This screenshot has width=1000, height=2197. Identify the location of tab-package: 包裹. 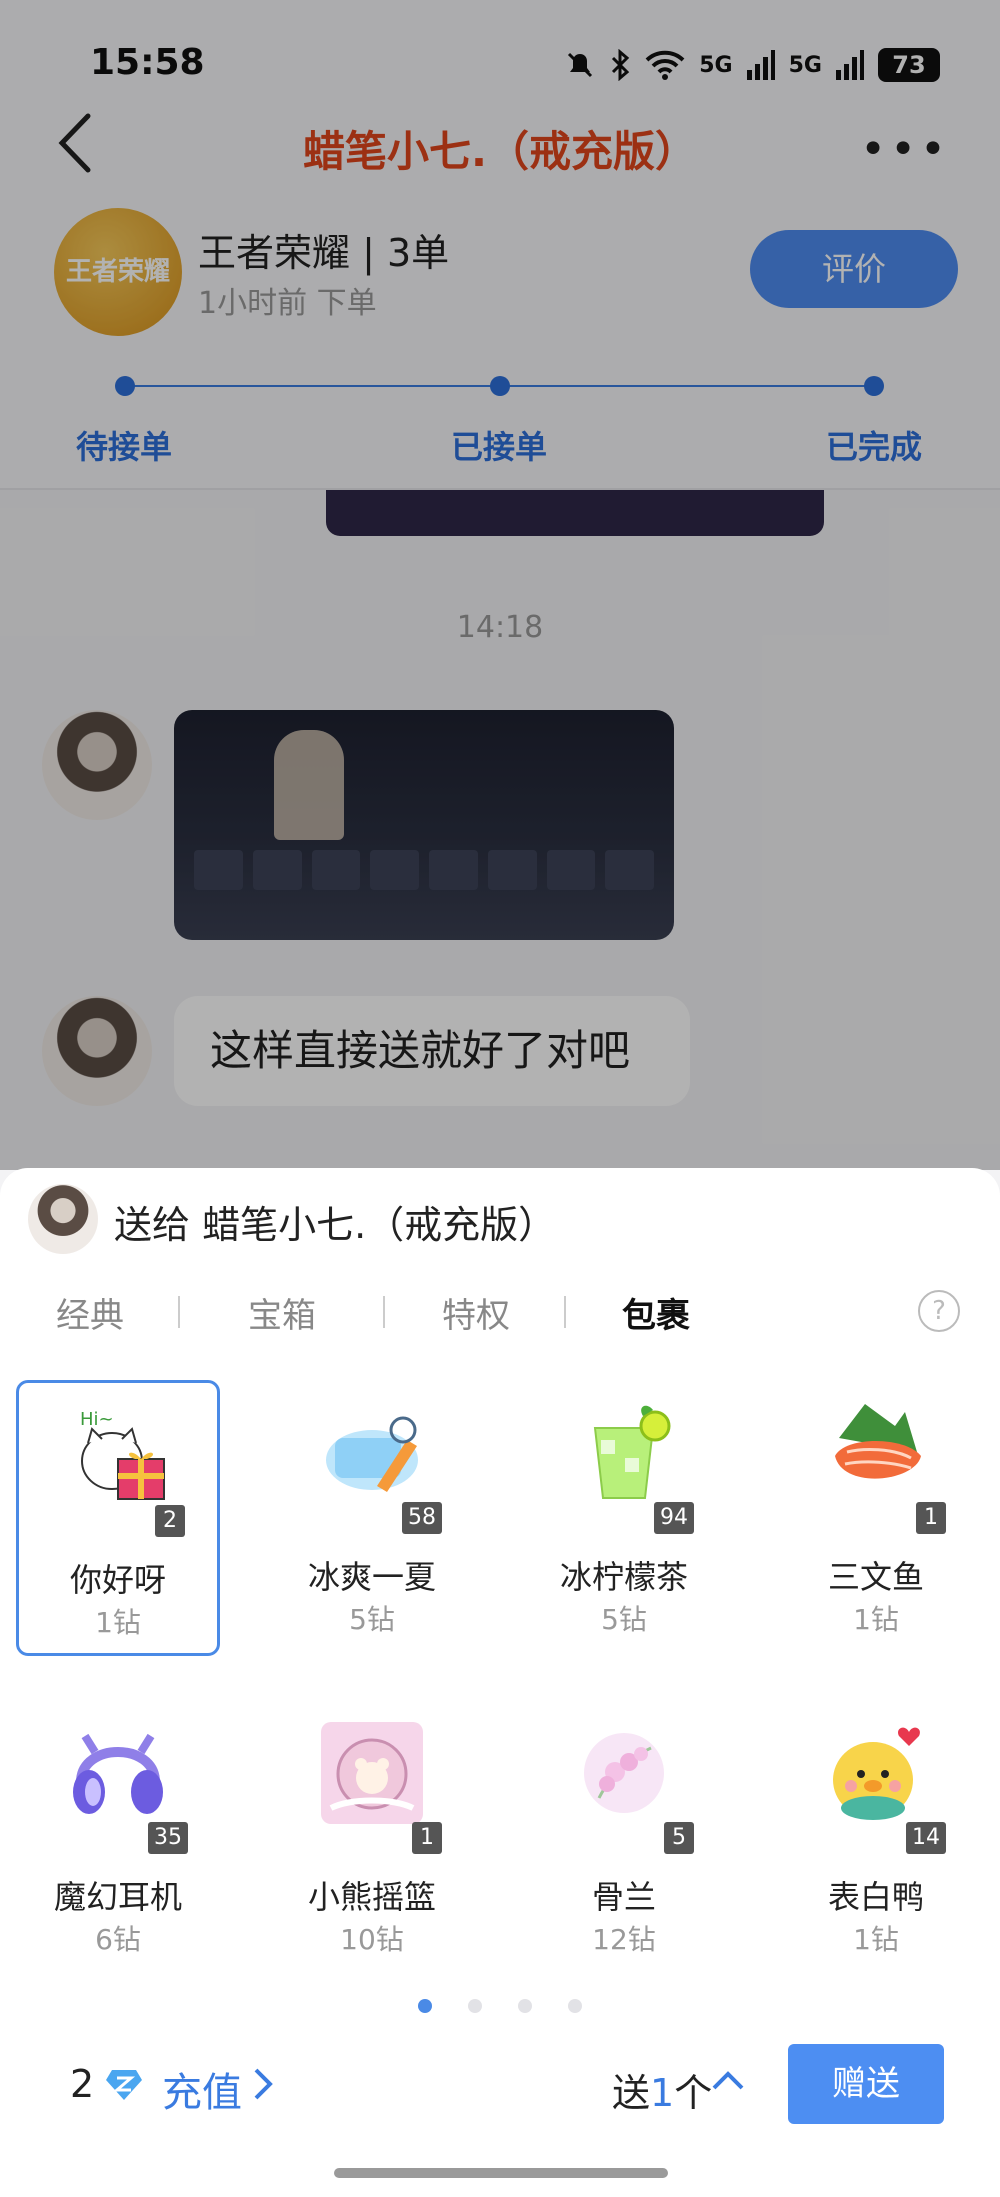
(656, 1312).